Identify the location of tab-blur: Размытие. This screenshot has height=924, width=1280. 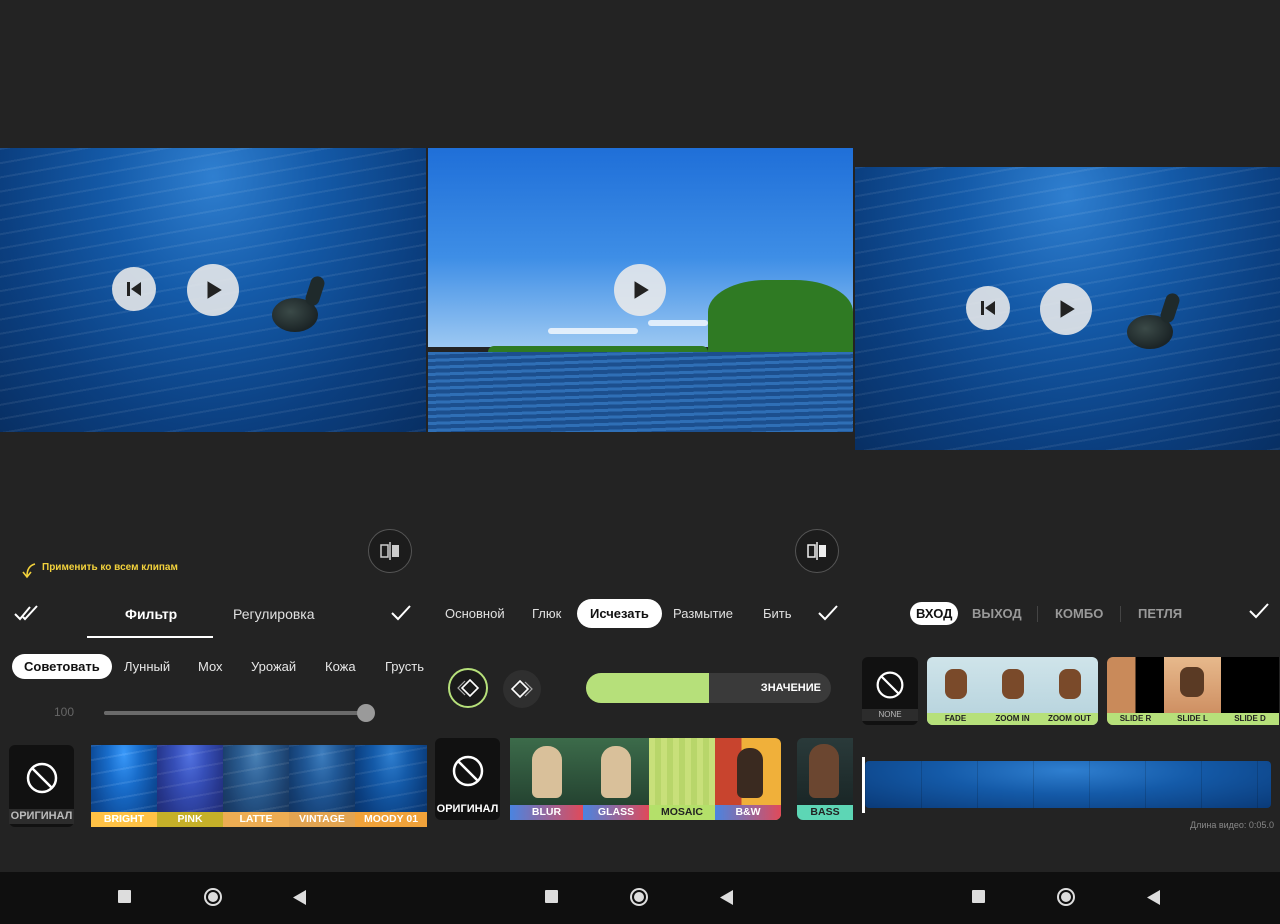
(703, 613).